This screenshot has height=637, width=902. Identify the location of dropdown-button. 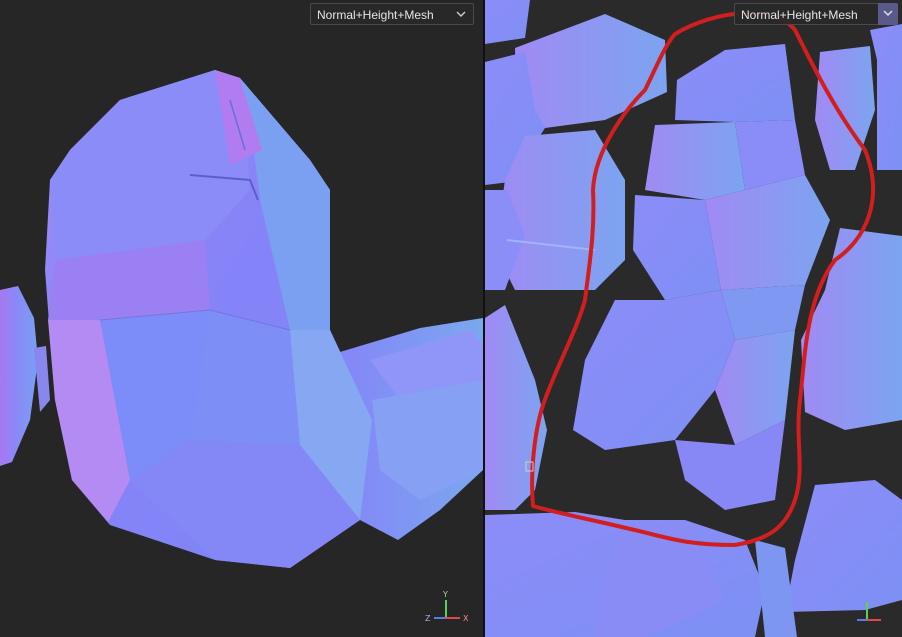
(888, 14).